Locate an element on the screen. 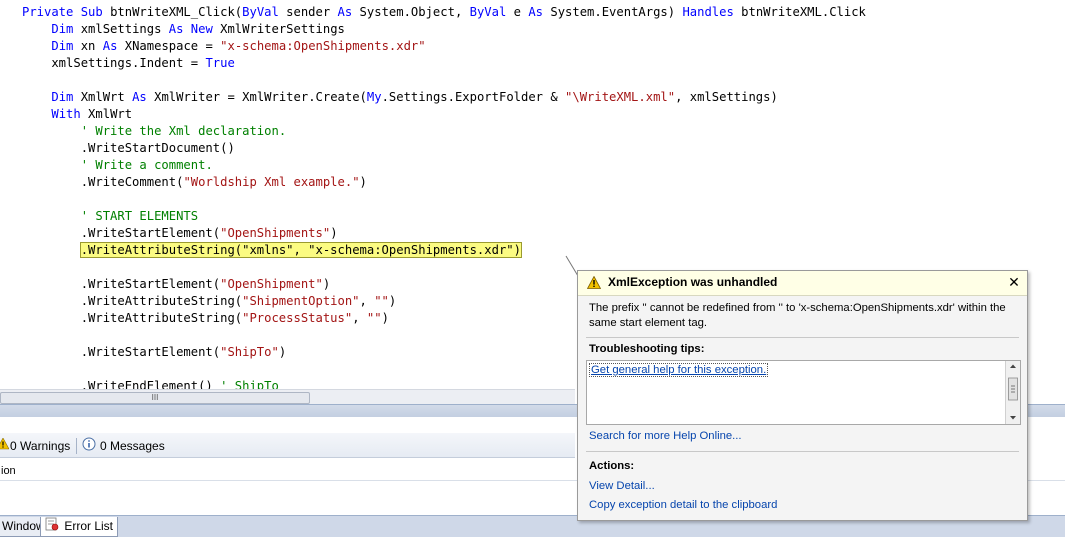 Image resolution: width=1065 pixels, height=537 pixels. exception-header: XmlException was unhandled ✕ is located at coordinates (802, 283).